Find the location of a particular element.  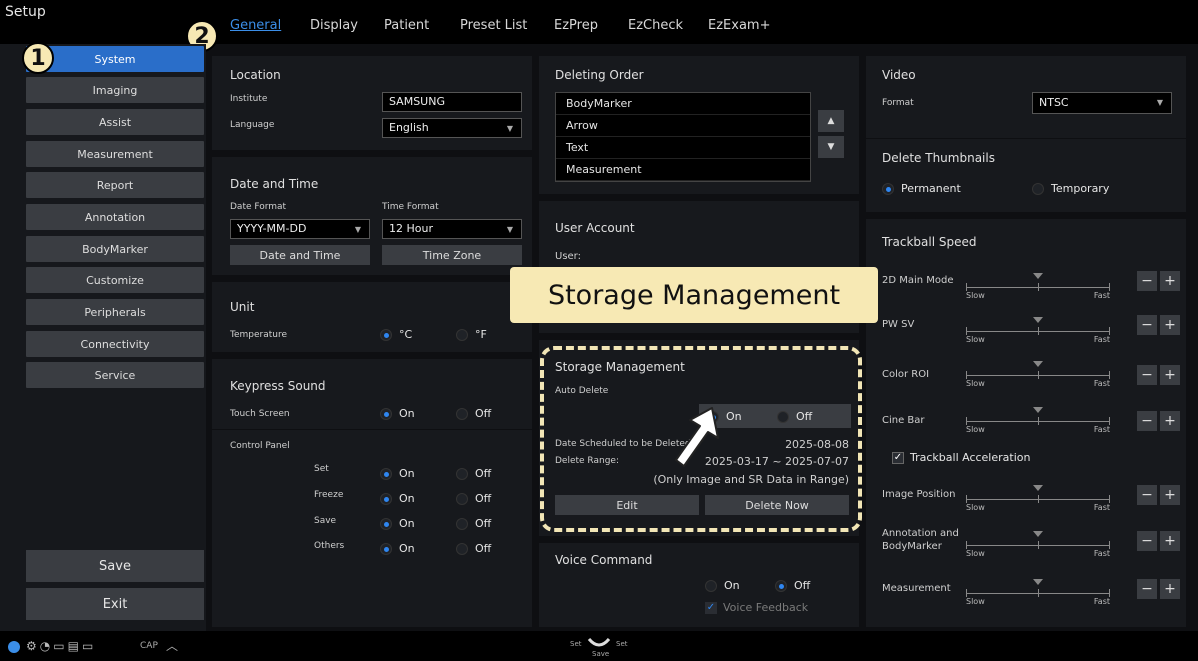

tab-ezexam: EzExam+ is located at coordinates (739, 25).